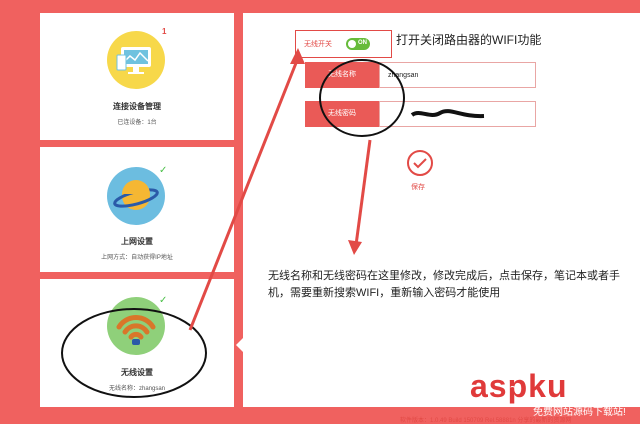  What do you see at coordinates (457, 75) in the screenshot?
I see `ssid-input: zhangsan` at bounding box center [457, 75].